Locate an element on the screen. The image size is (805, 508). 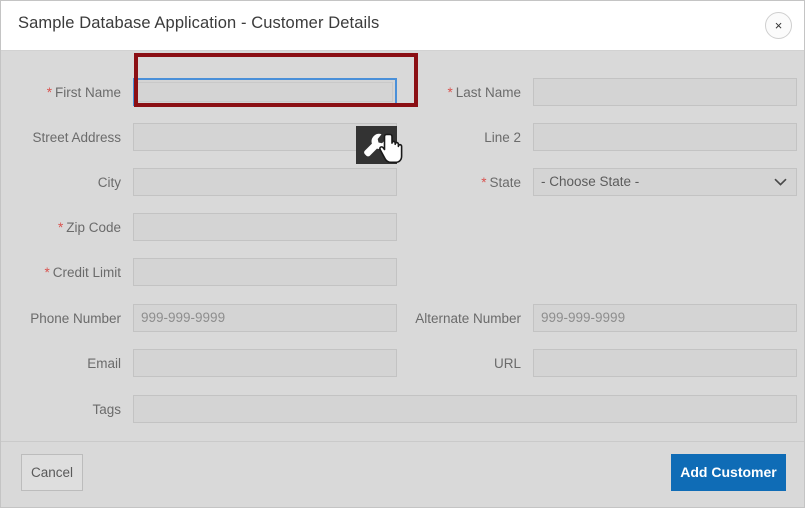
label-text: Zip Code is located at coordinates (93, 227).